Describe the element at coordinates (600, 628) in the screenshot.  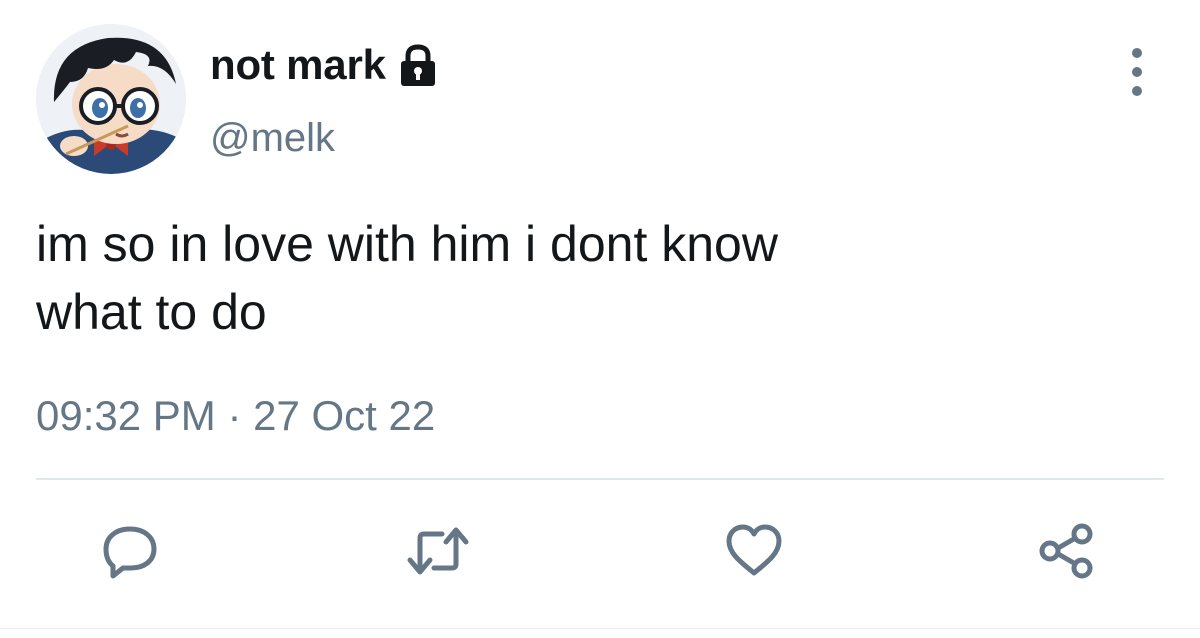
I see `bottom-divider` at that location.